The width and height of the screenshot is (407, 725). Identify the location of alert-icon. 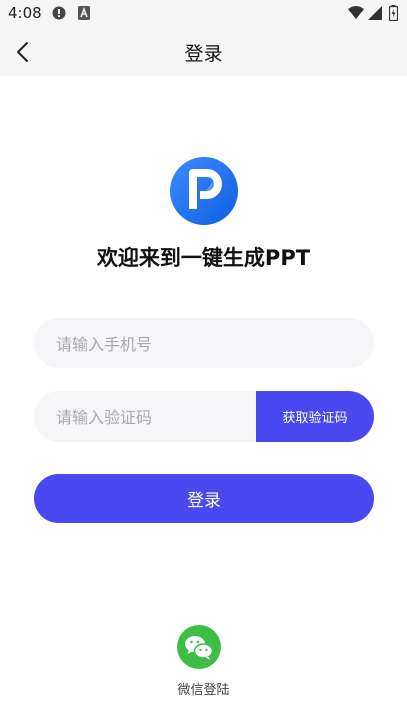
(59, 13).